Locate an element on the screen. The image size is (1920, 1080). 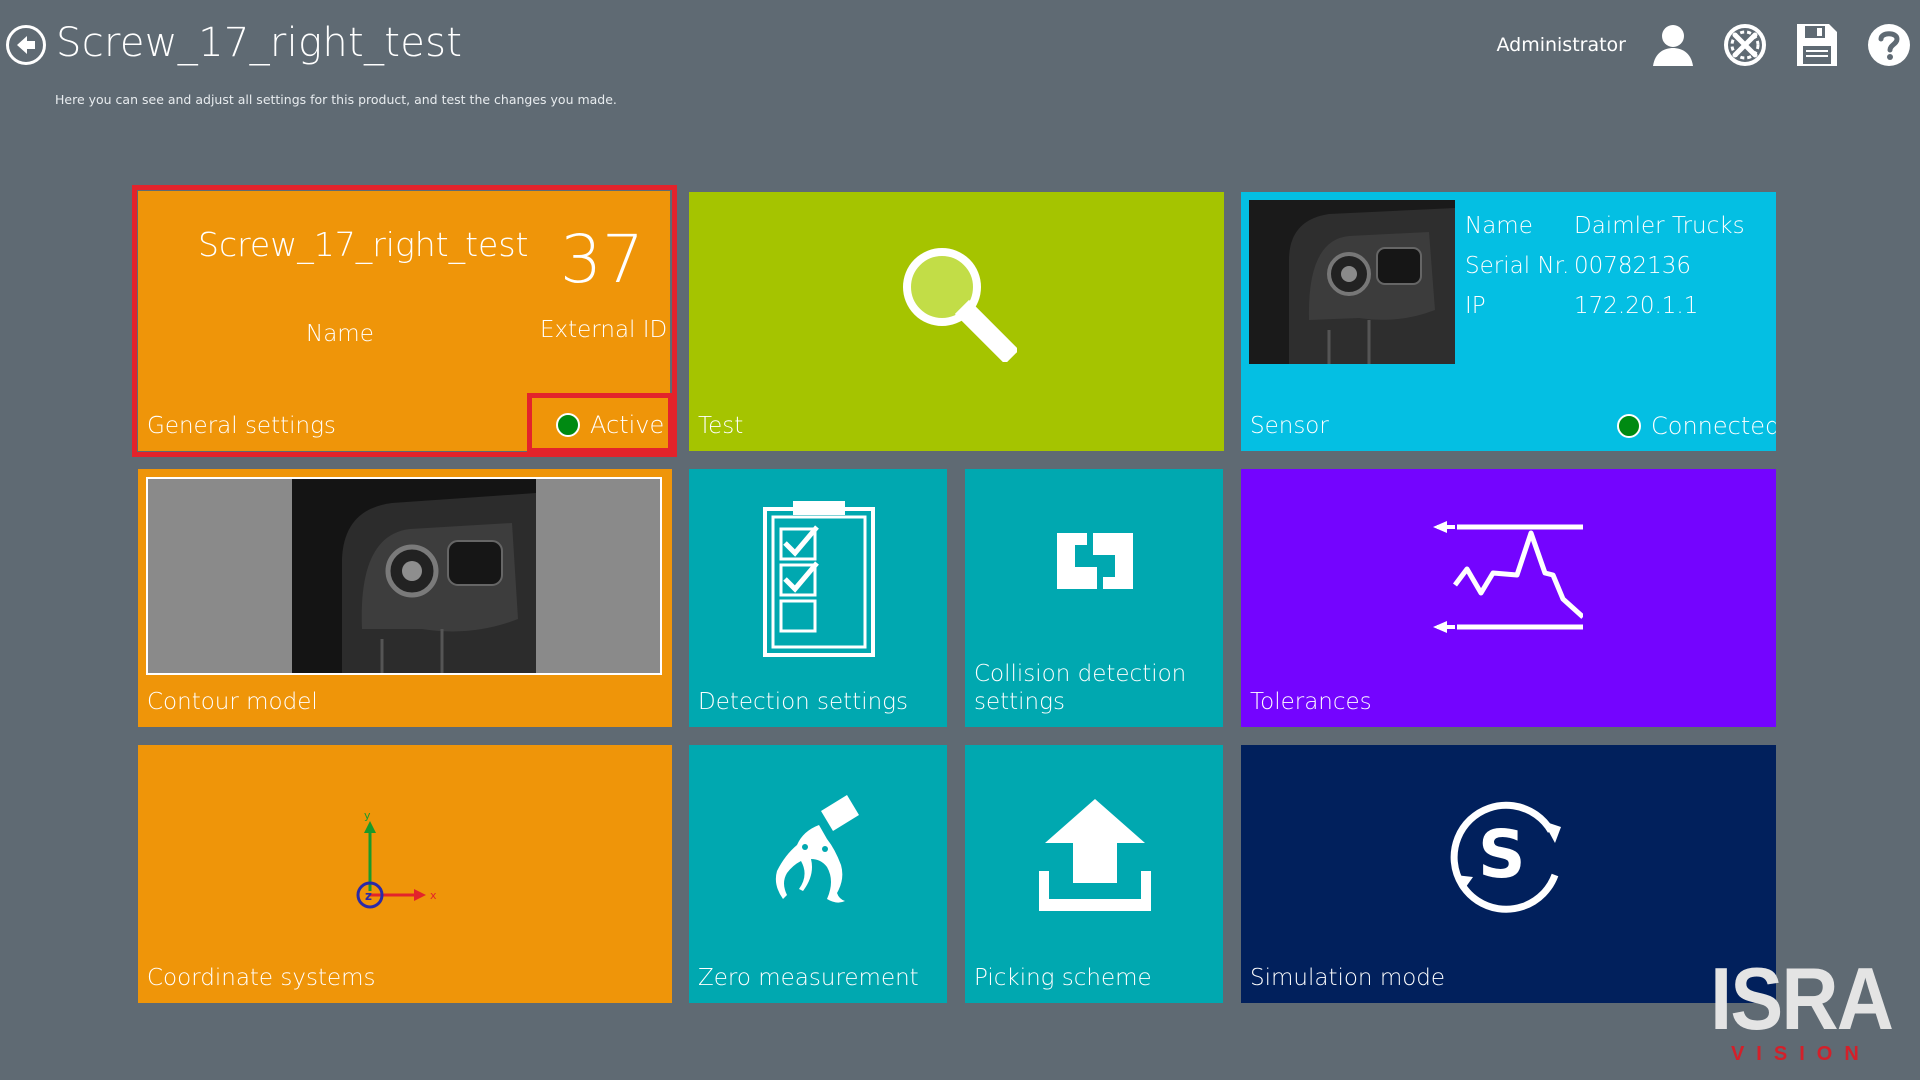
external-id-caption: External ID is located at coordinates (604, 330).